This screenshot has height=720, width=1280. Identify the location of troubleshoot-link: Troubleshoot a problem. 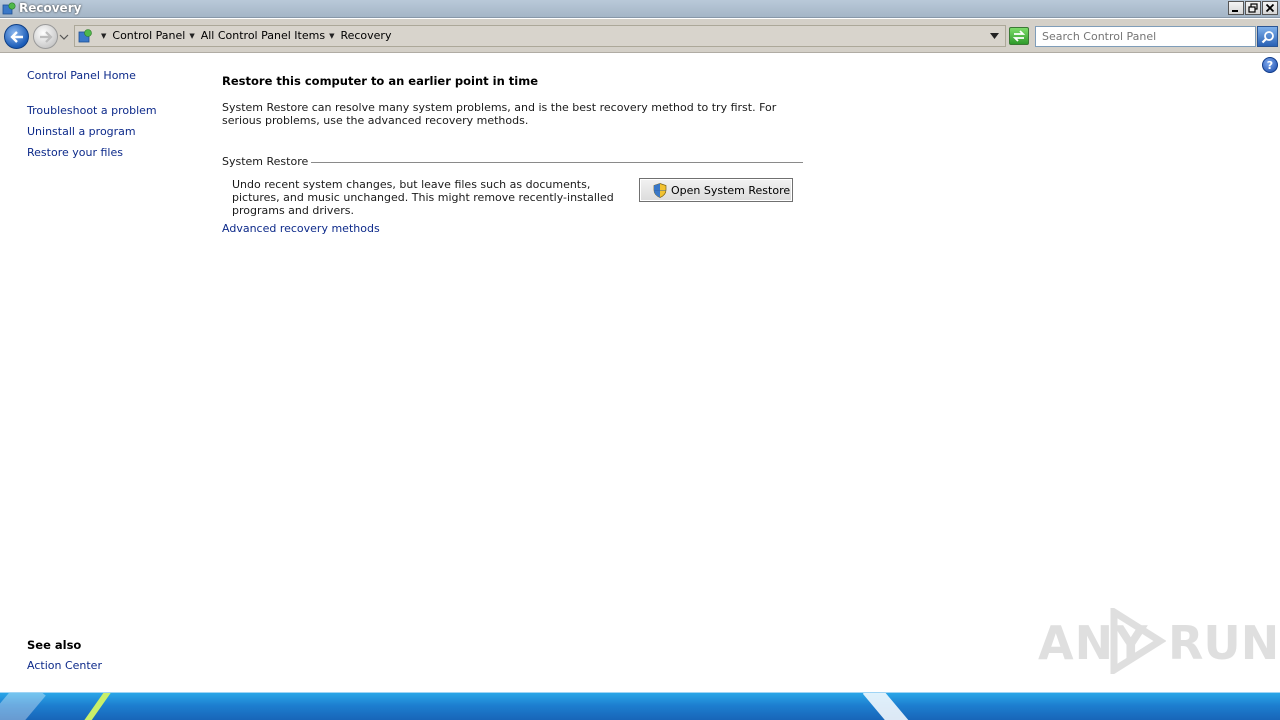
(92, 110).